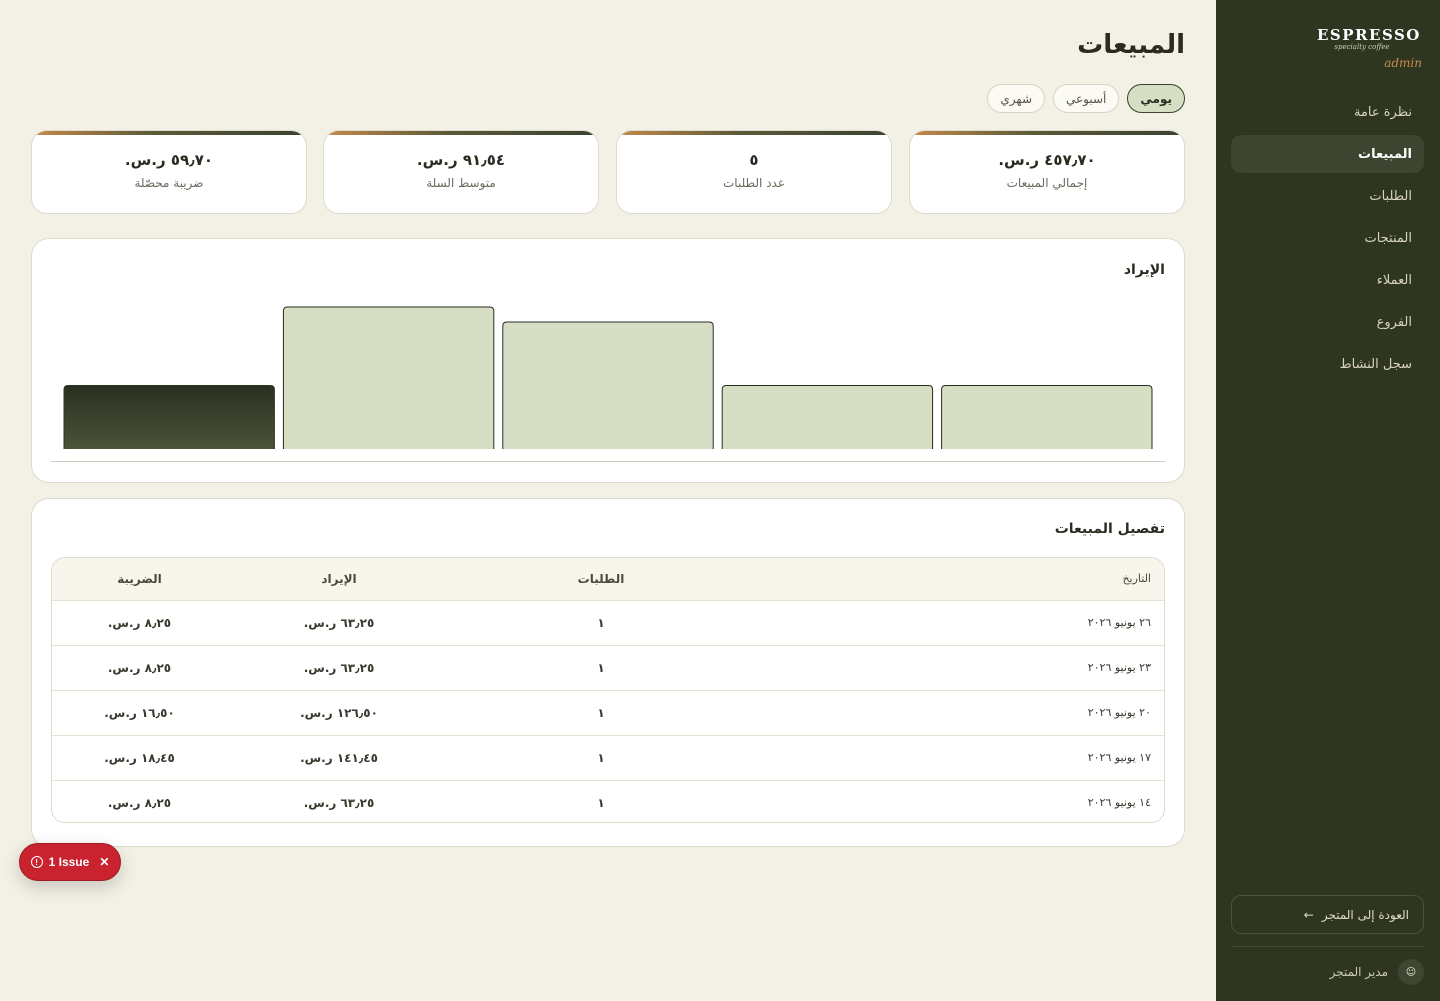 The height and width of the screenshot is (1001, 1440). What do you see at coordinates (1403, 63) in the screenshot?
I see `admin-label: admin` at bounding box center [1403, 63].